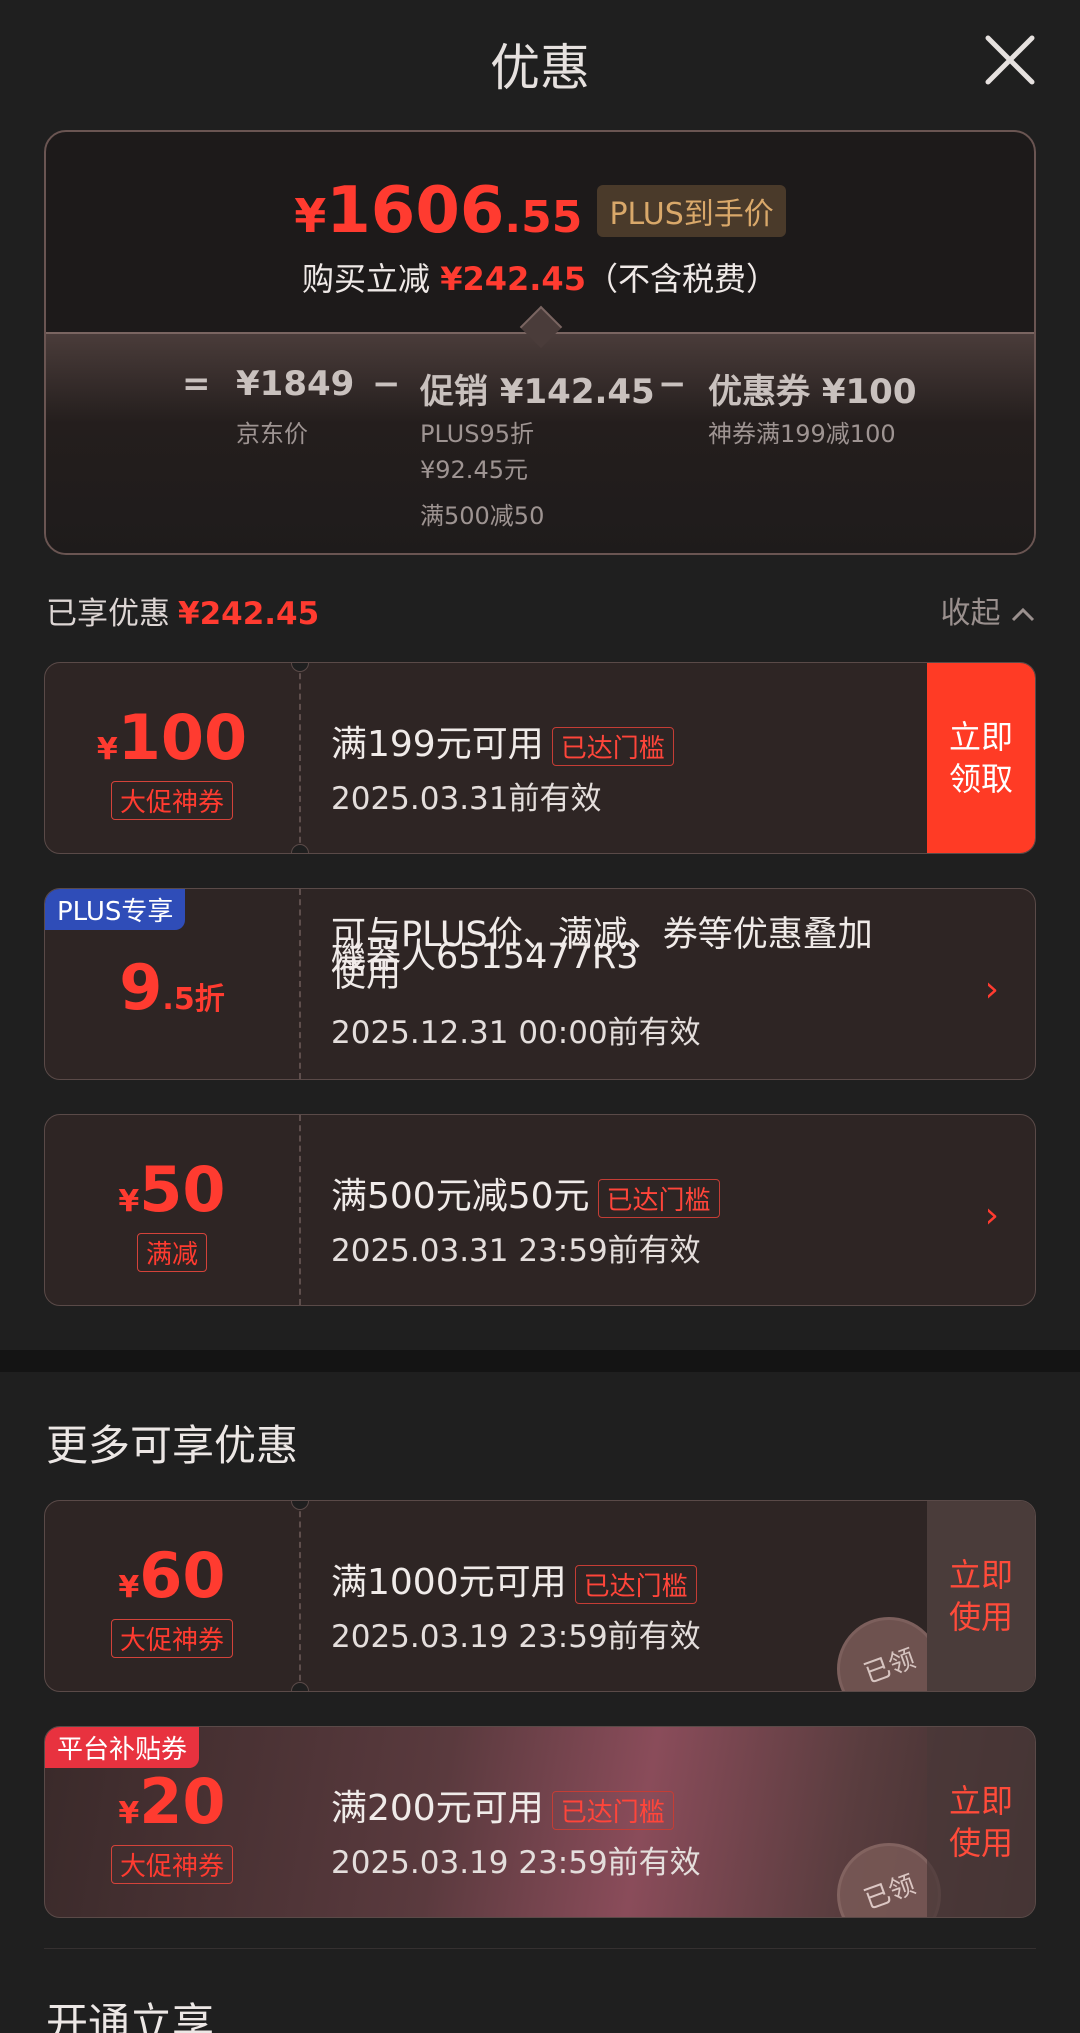 Image resolution: width=1080 pixels, height=2033 pixels. Describe the element at coordinates (540, 68) in the screenshot. I see `page-title: 优惠` at that location.